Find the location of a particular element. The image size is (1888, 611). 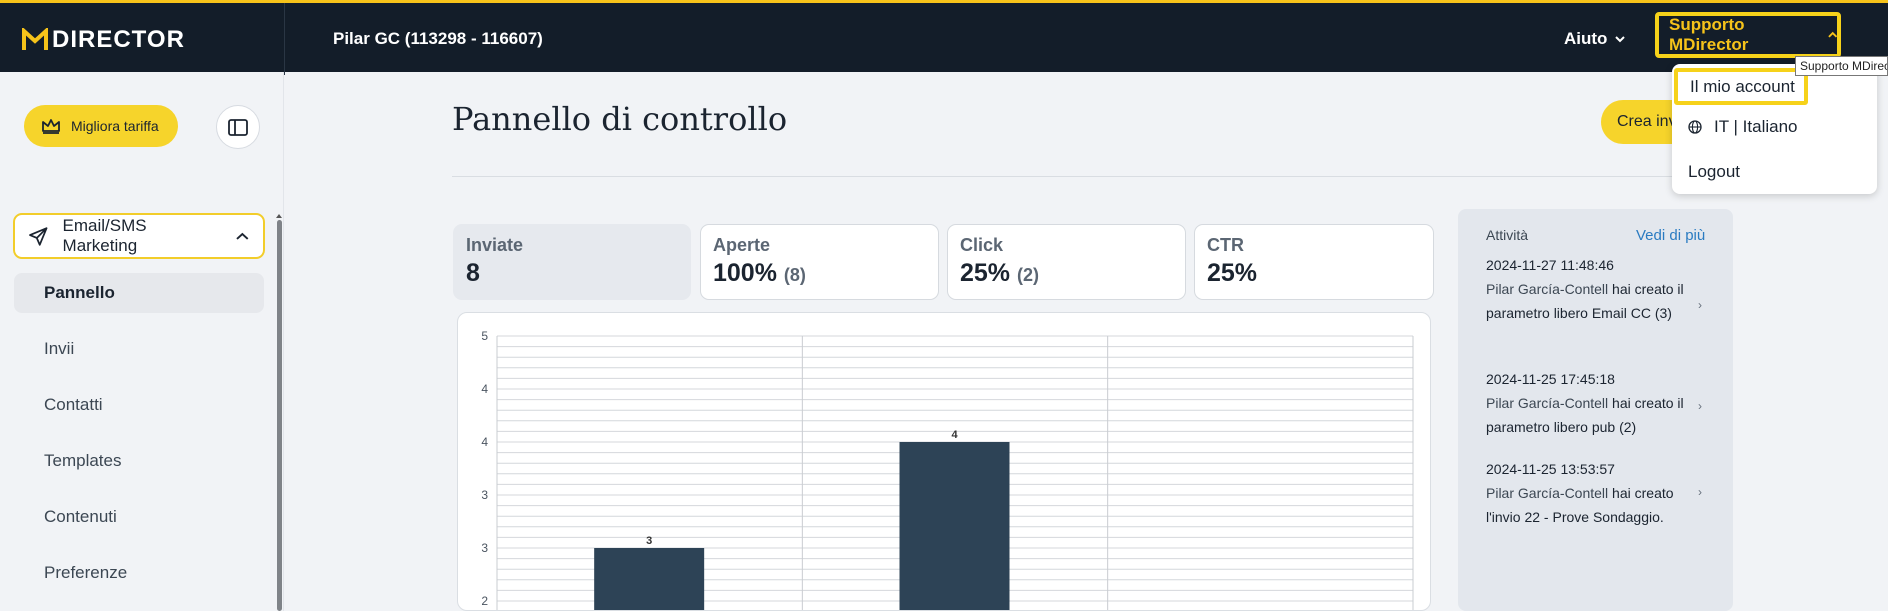

email-sms-marketing-section: Email/SMS Marketing is located at coordinates (139, 236).